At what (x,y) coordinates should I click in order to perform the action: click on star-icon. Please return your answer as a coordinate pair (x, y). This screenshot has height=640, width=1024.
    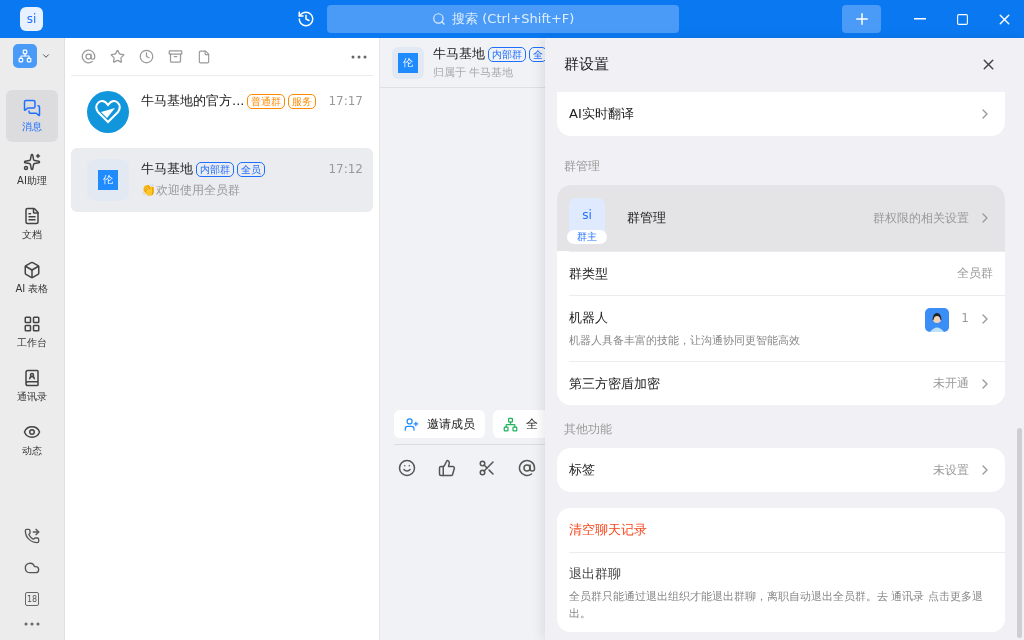
    Looking at the image, I should click on (117, 56).